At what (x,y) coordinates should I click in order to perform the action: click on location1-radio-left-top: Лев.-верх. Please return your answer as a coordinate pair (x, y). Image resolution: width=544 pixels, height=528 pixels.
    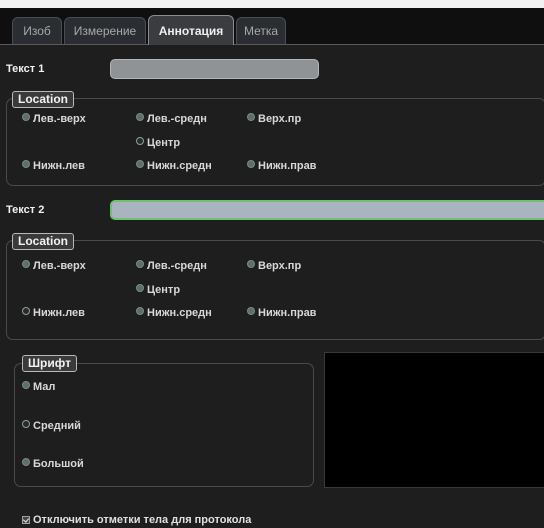
    Looking at the image, I should click on (54, 119).